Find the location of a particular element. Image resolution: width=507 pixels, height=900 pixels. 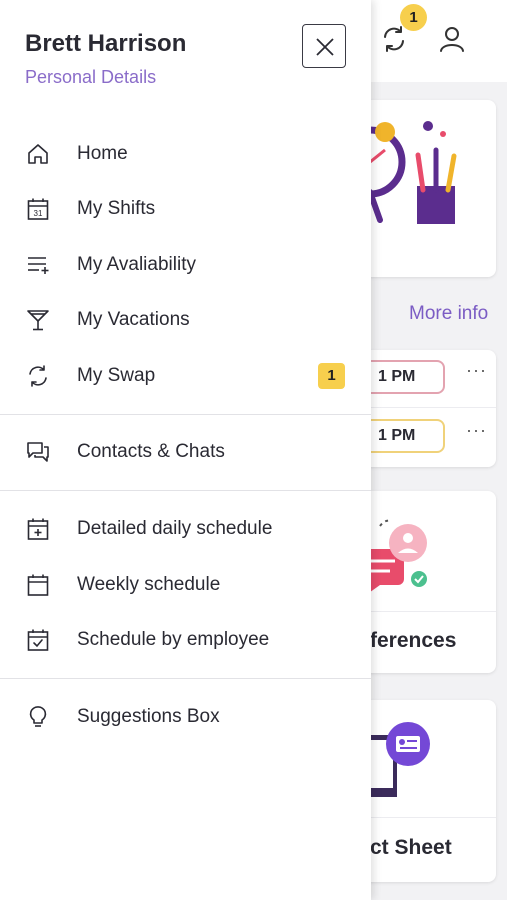

calendar-31-icon: 31 is located at coordinates (38, 209).